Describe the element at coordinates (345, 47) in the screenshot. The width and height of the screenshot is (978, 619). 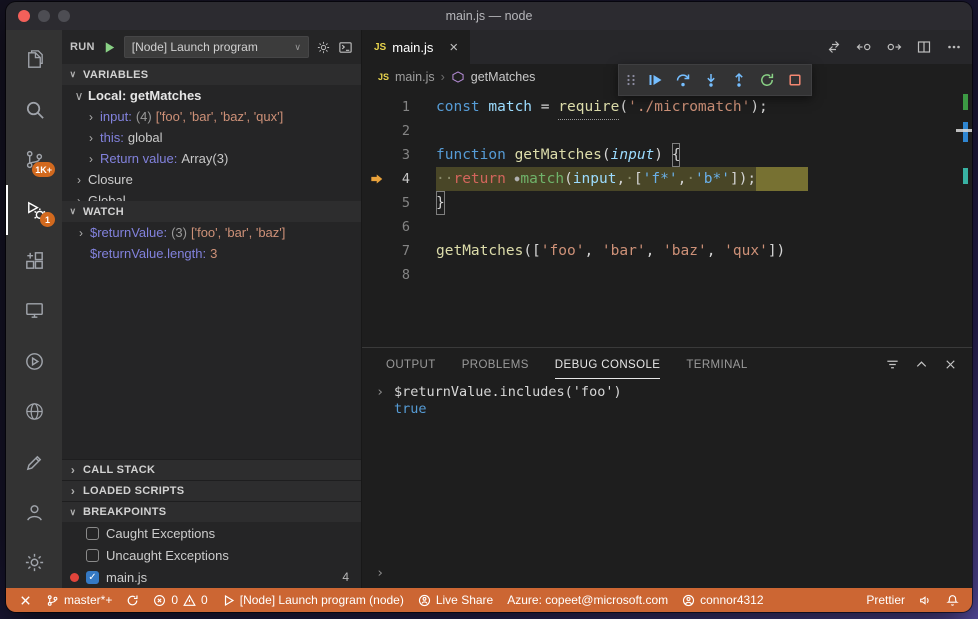
I see `debug-console-icon` at that location.